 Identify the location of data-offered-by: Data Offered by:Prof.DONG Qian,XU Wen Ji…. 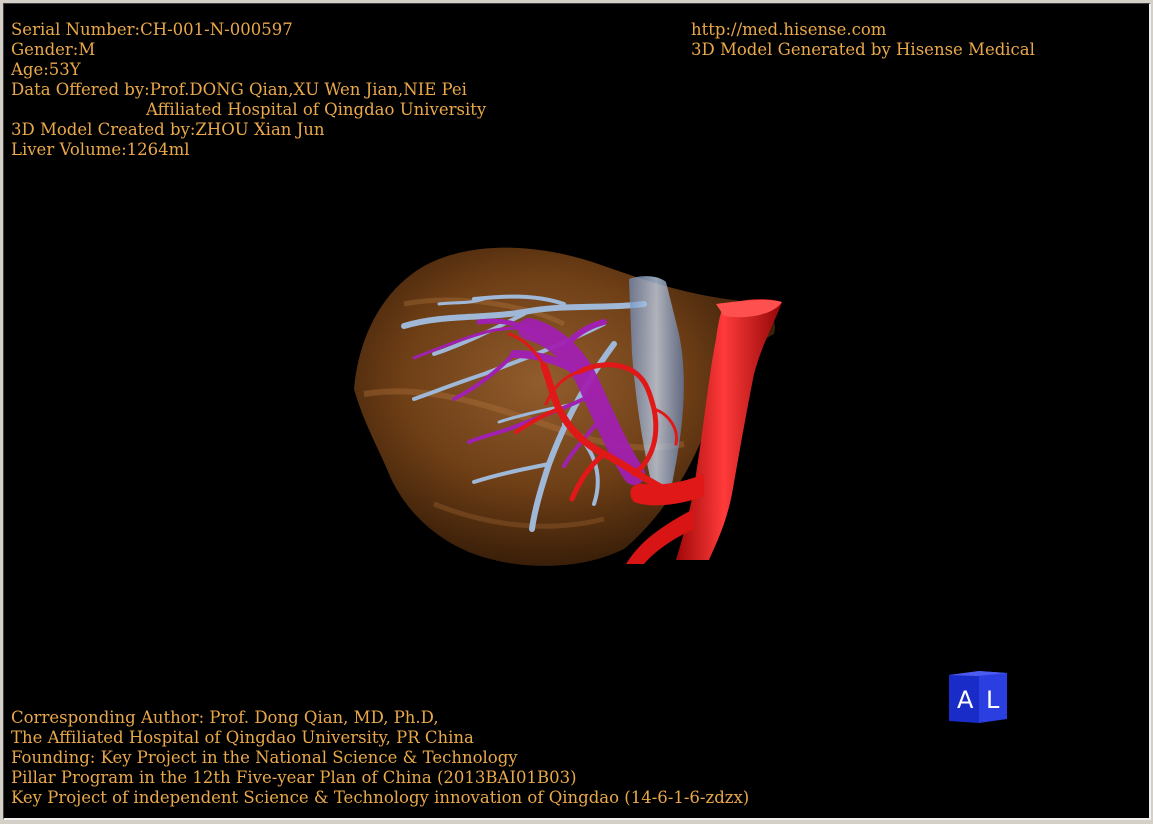
(239, 89).